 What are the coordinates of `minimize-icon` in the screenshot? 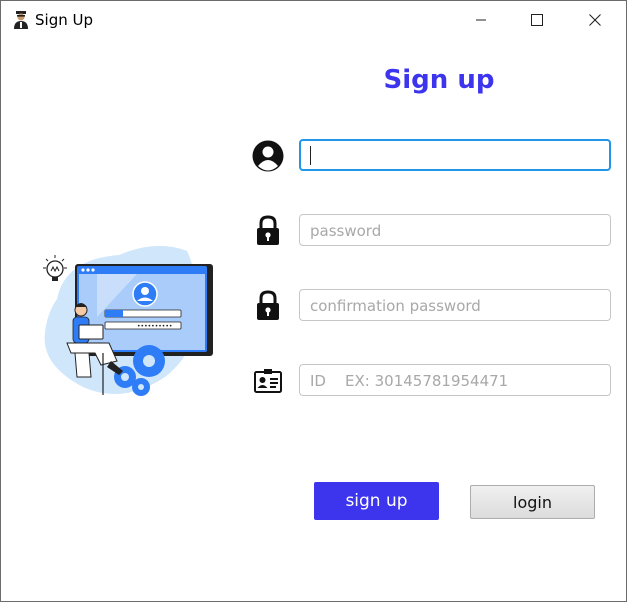 It's located at (481, 20).